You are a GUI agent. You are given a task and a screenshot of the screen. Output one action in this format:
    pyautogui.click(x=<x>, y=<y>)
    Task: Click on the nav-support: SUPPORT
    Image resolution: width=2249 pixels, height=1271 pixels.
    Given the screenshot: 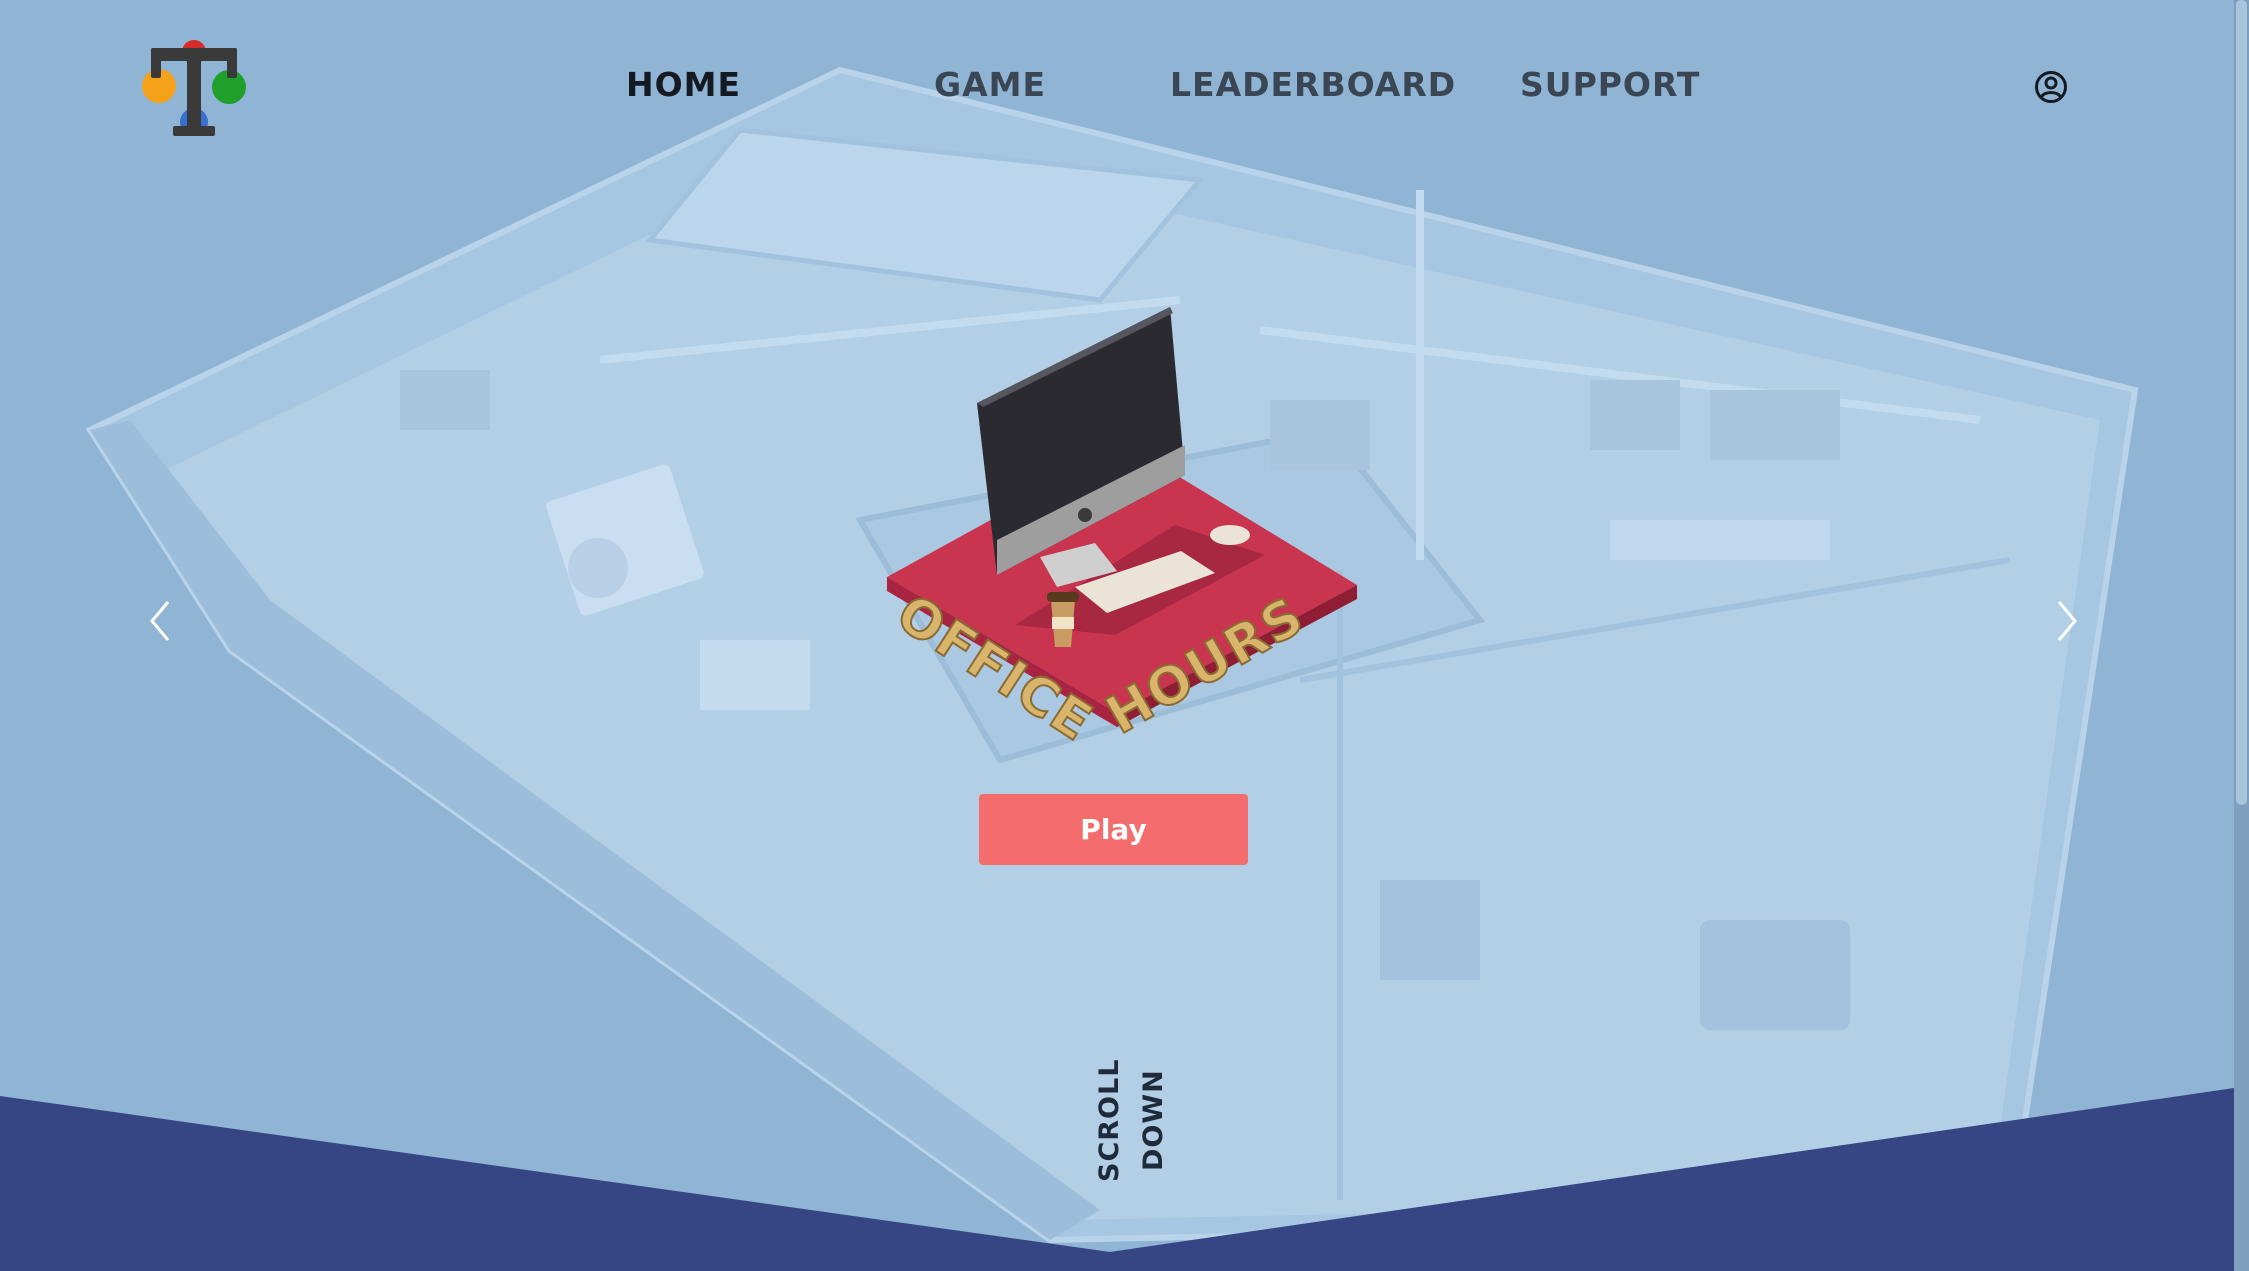 What is the action you would take?
    pyautogui.click(x=1609, y=85)
    